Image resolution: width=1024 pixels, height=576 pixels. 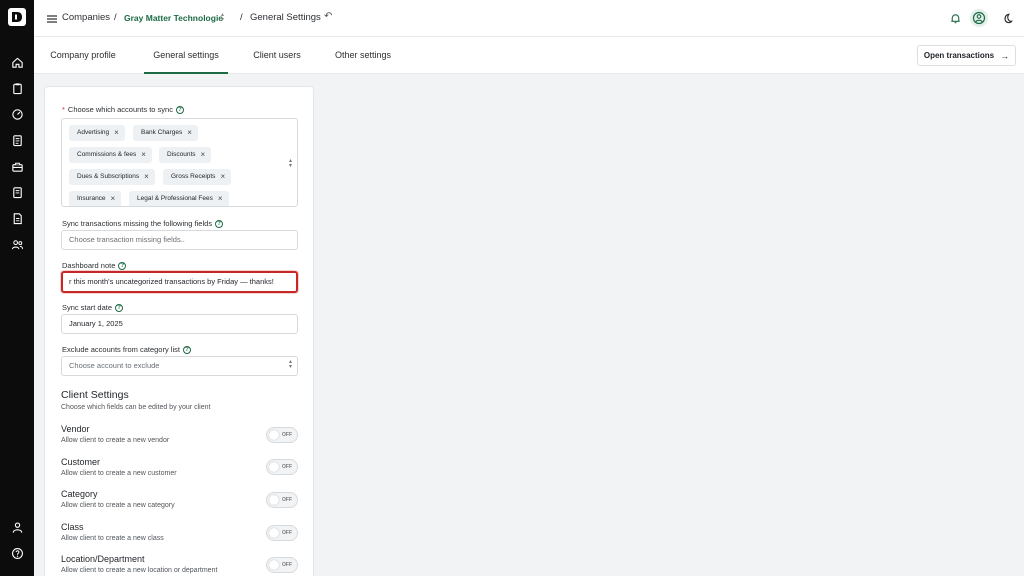 I want to click on missing-fields-select: Choose transaction missing fields.., so click(x=179, y=240).